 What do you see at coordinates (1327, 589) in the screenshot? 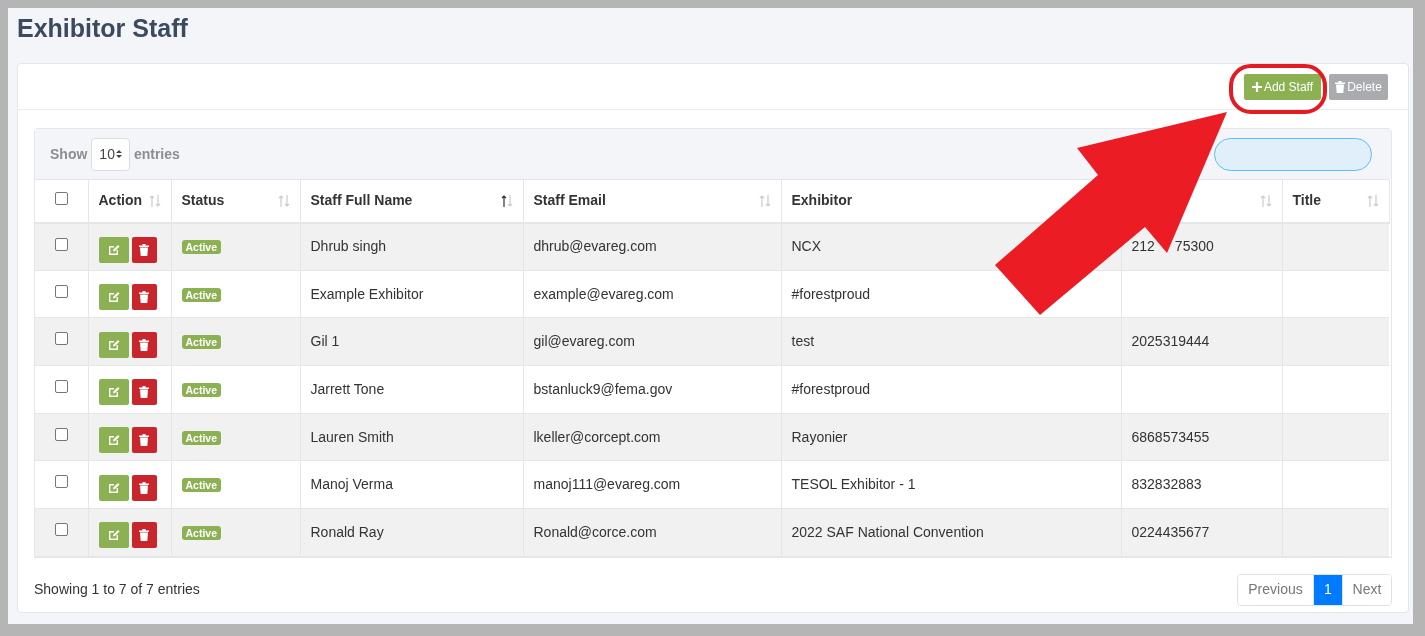
I see `page-button: 1` at bounding box center [1327, 589].